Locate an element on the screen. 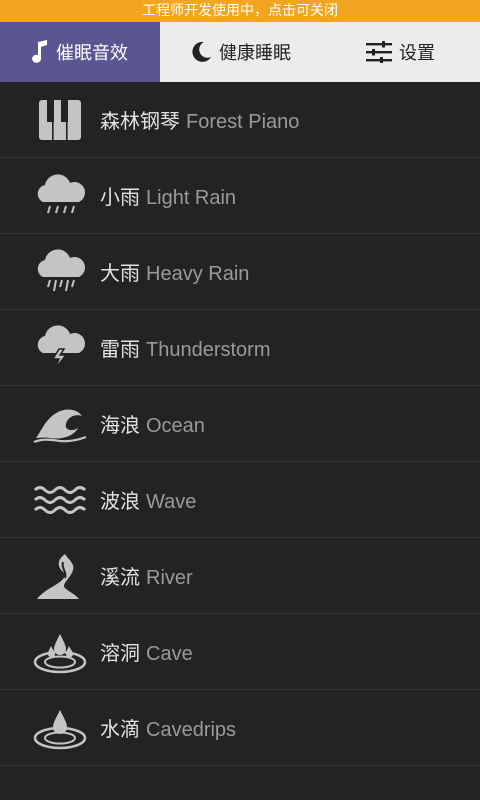 The image size is (480, 800). sound-name-en: Cave is located at coordinates (169, 654).